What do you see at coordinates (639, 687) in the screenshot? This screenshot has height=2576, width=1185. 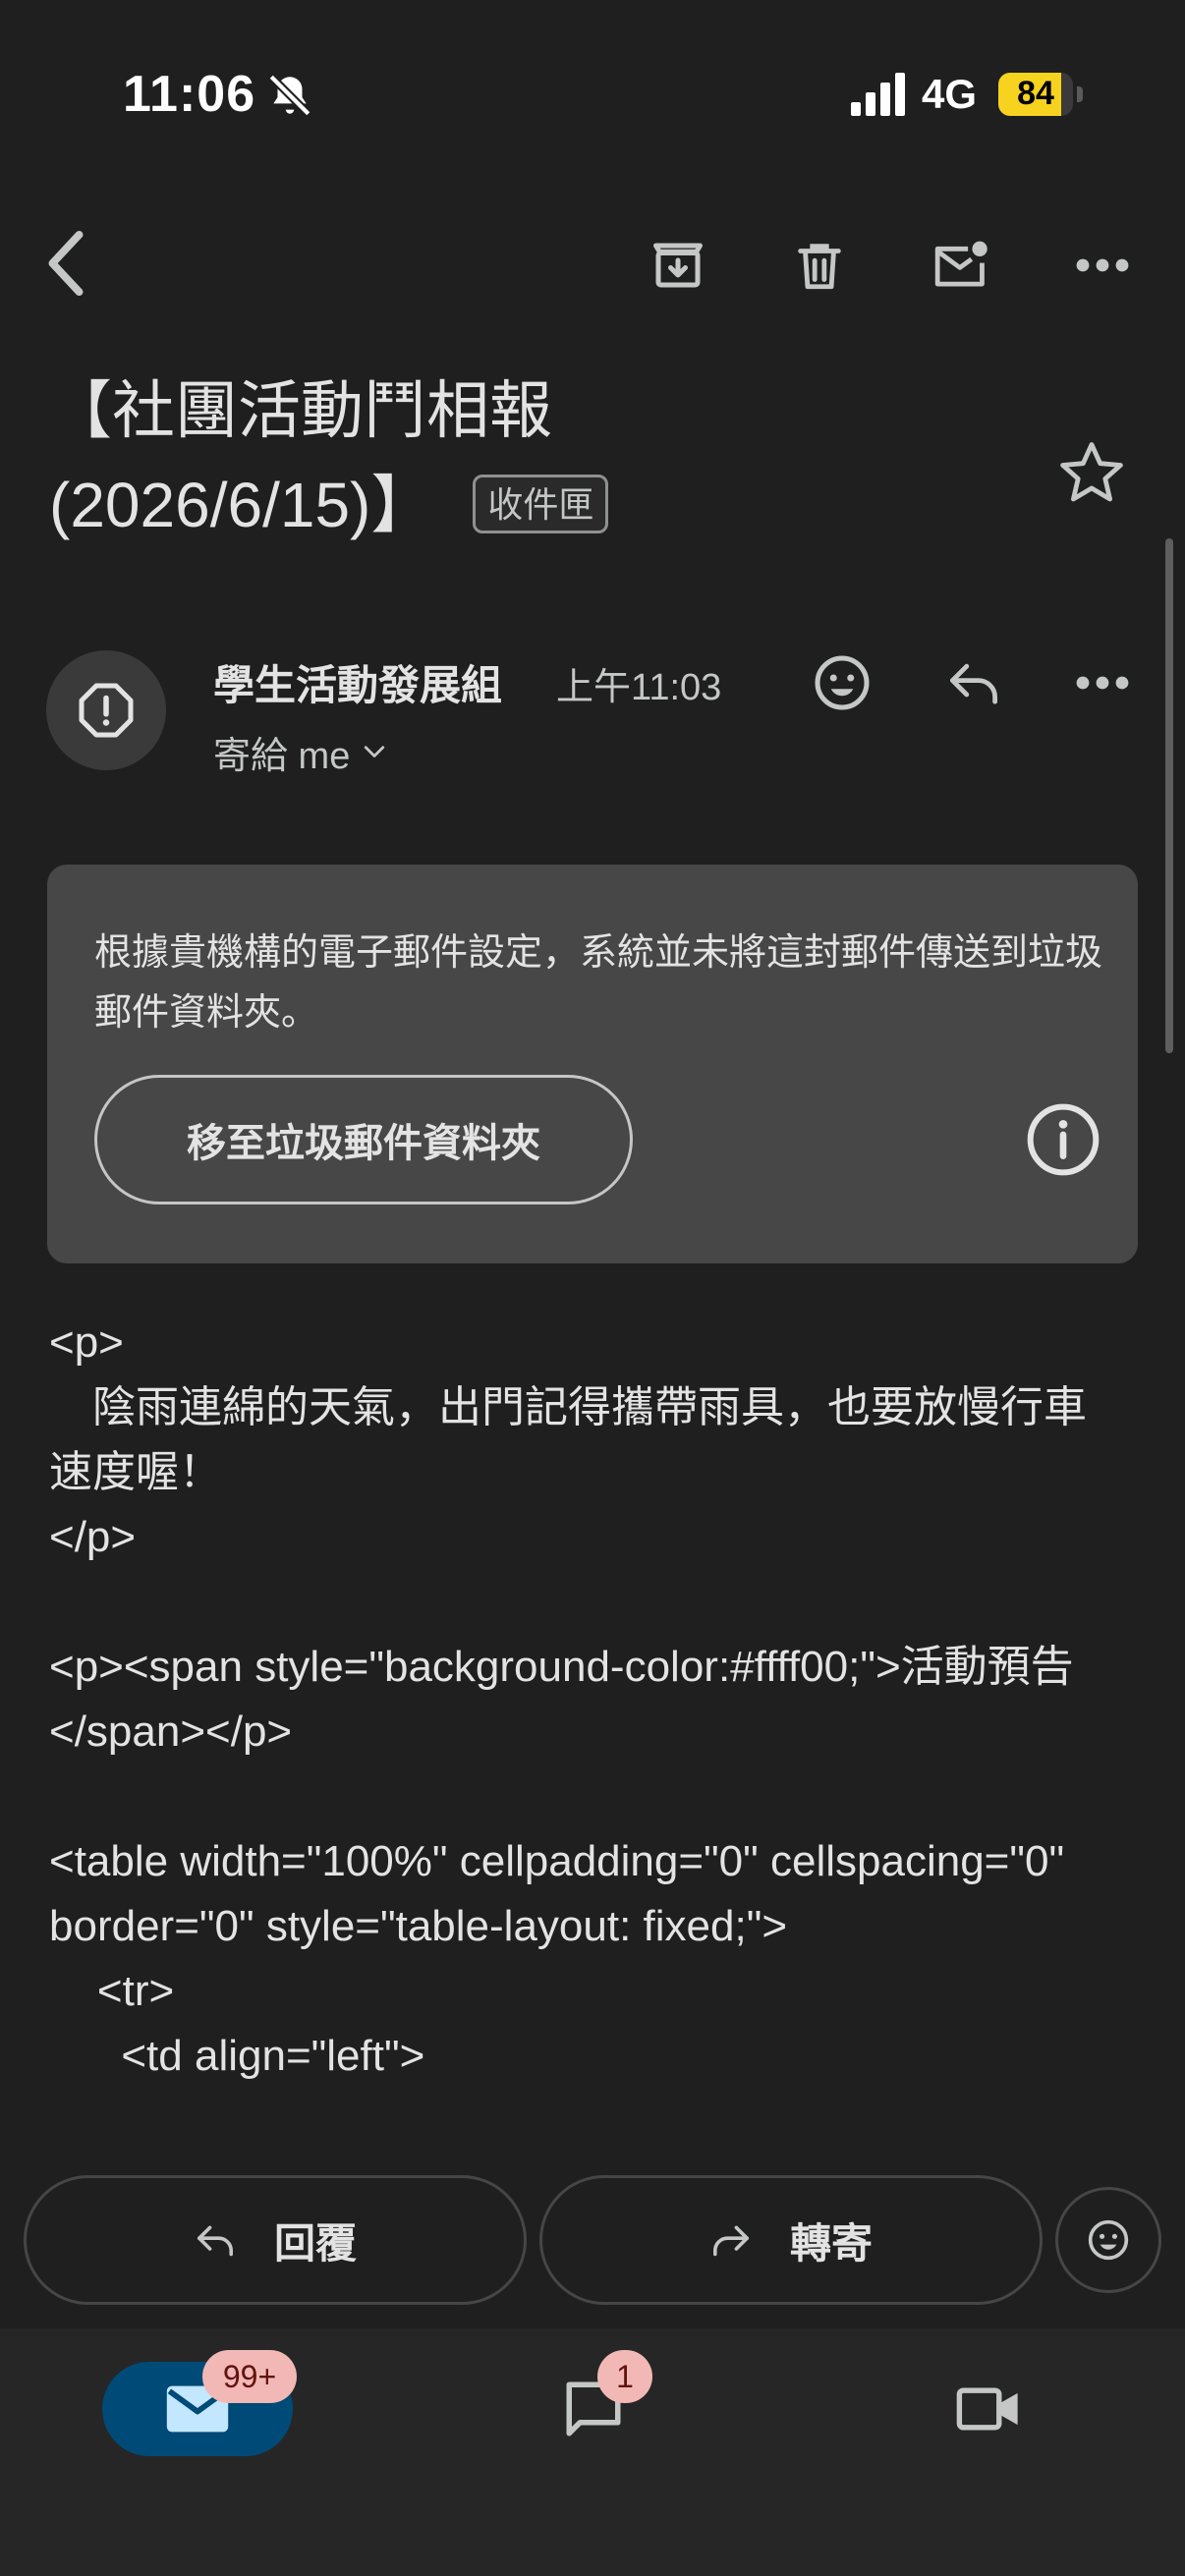 I see `email-time: 上午11:03` at bounding box center [639, 687].